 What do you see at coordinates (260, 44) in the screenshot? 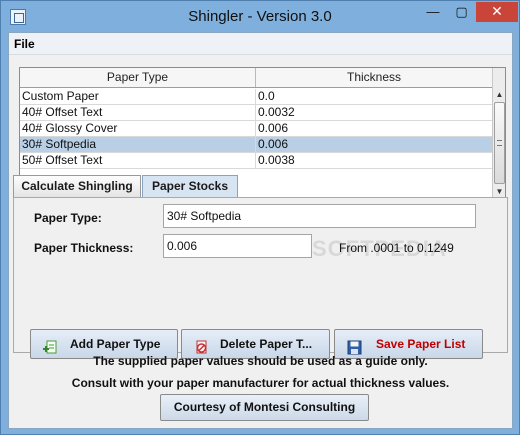
I see `menu-bar: File` at bounding box center [260, 44].